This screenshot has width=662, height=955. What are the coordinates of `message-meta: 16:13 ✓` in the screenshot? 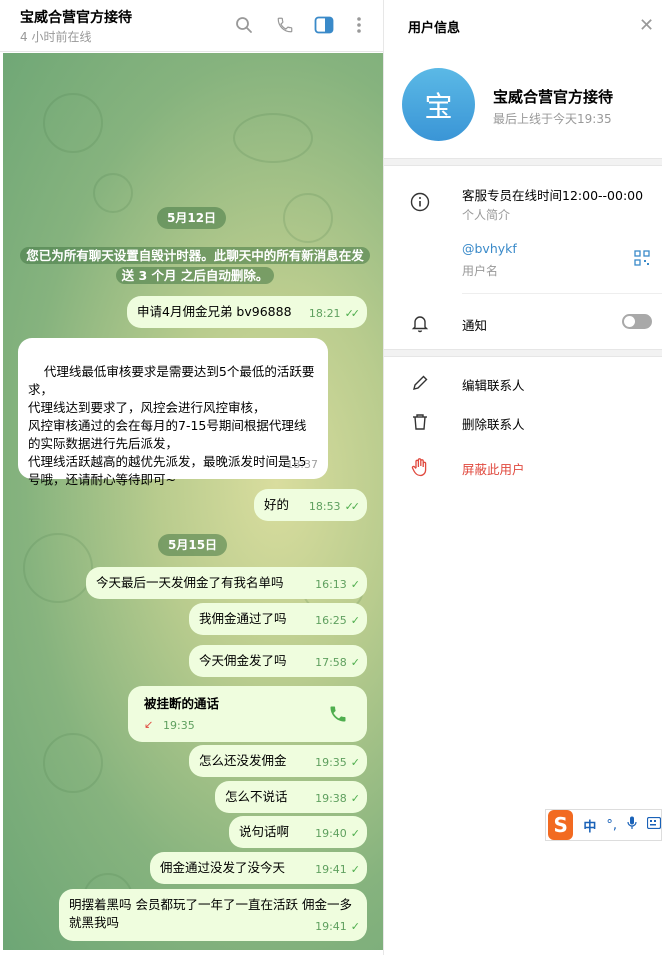 It's located at (337, 585).